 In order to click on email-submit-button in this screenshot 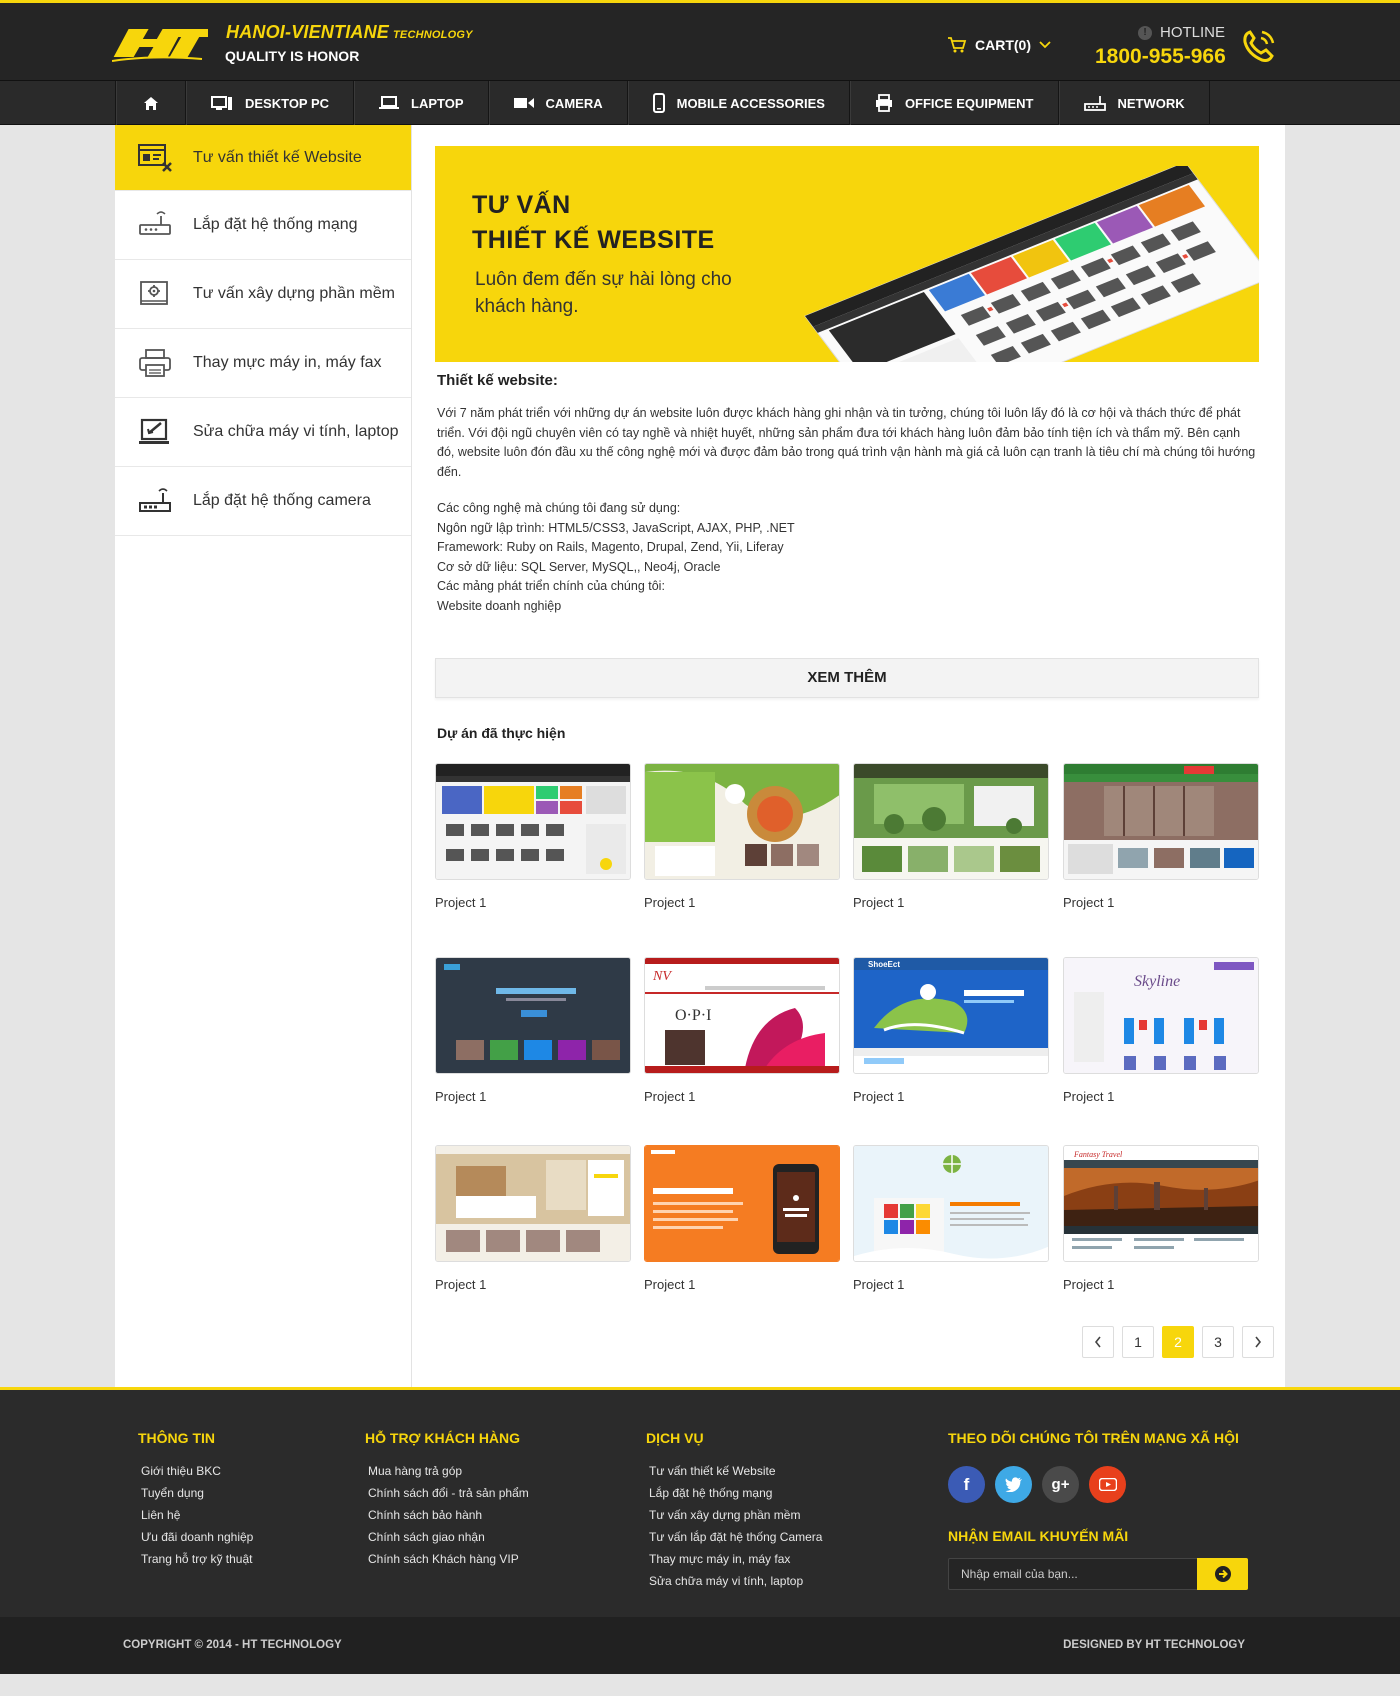, I will do `click(1222, 1574)`.